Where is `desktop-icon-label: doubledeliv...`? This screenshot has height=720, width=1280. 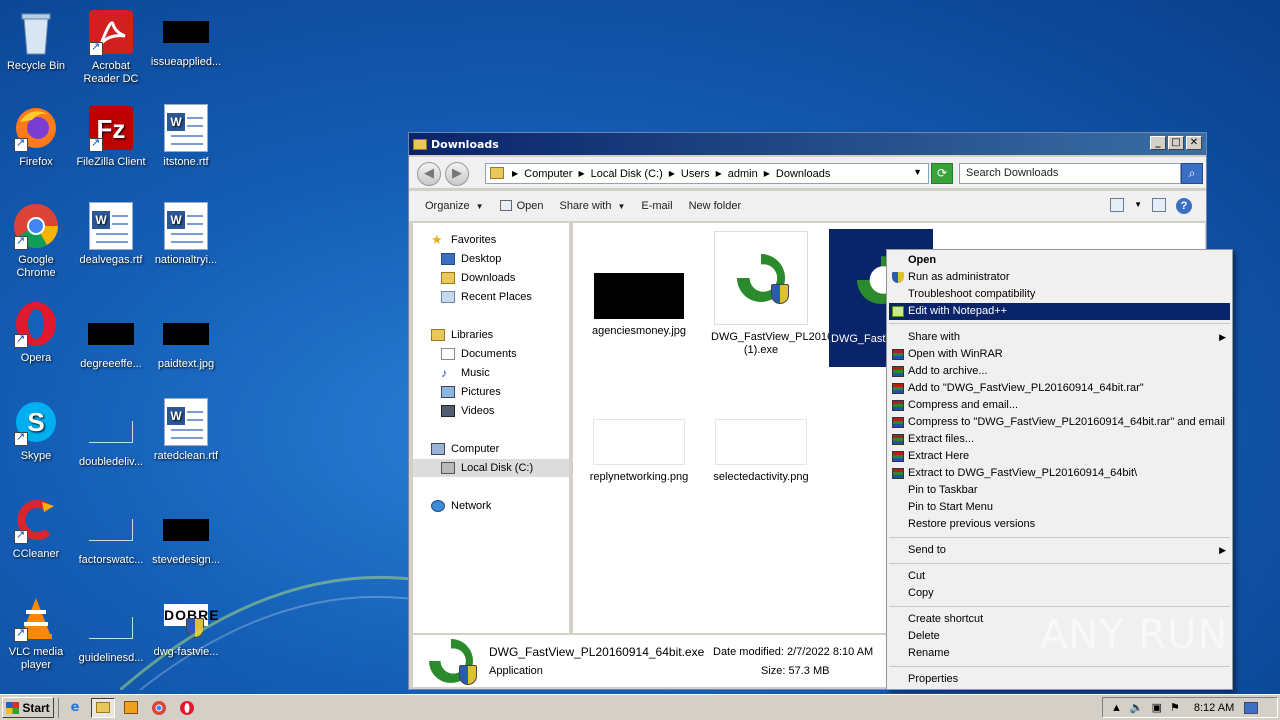
desktop-icon-label: doubledeliv... is located at coordinates (110, 462).